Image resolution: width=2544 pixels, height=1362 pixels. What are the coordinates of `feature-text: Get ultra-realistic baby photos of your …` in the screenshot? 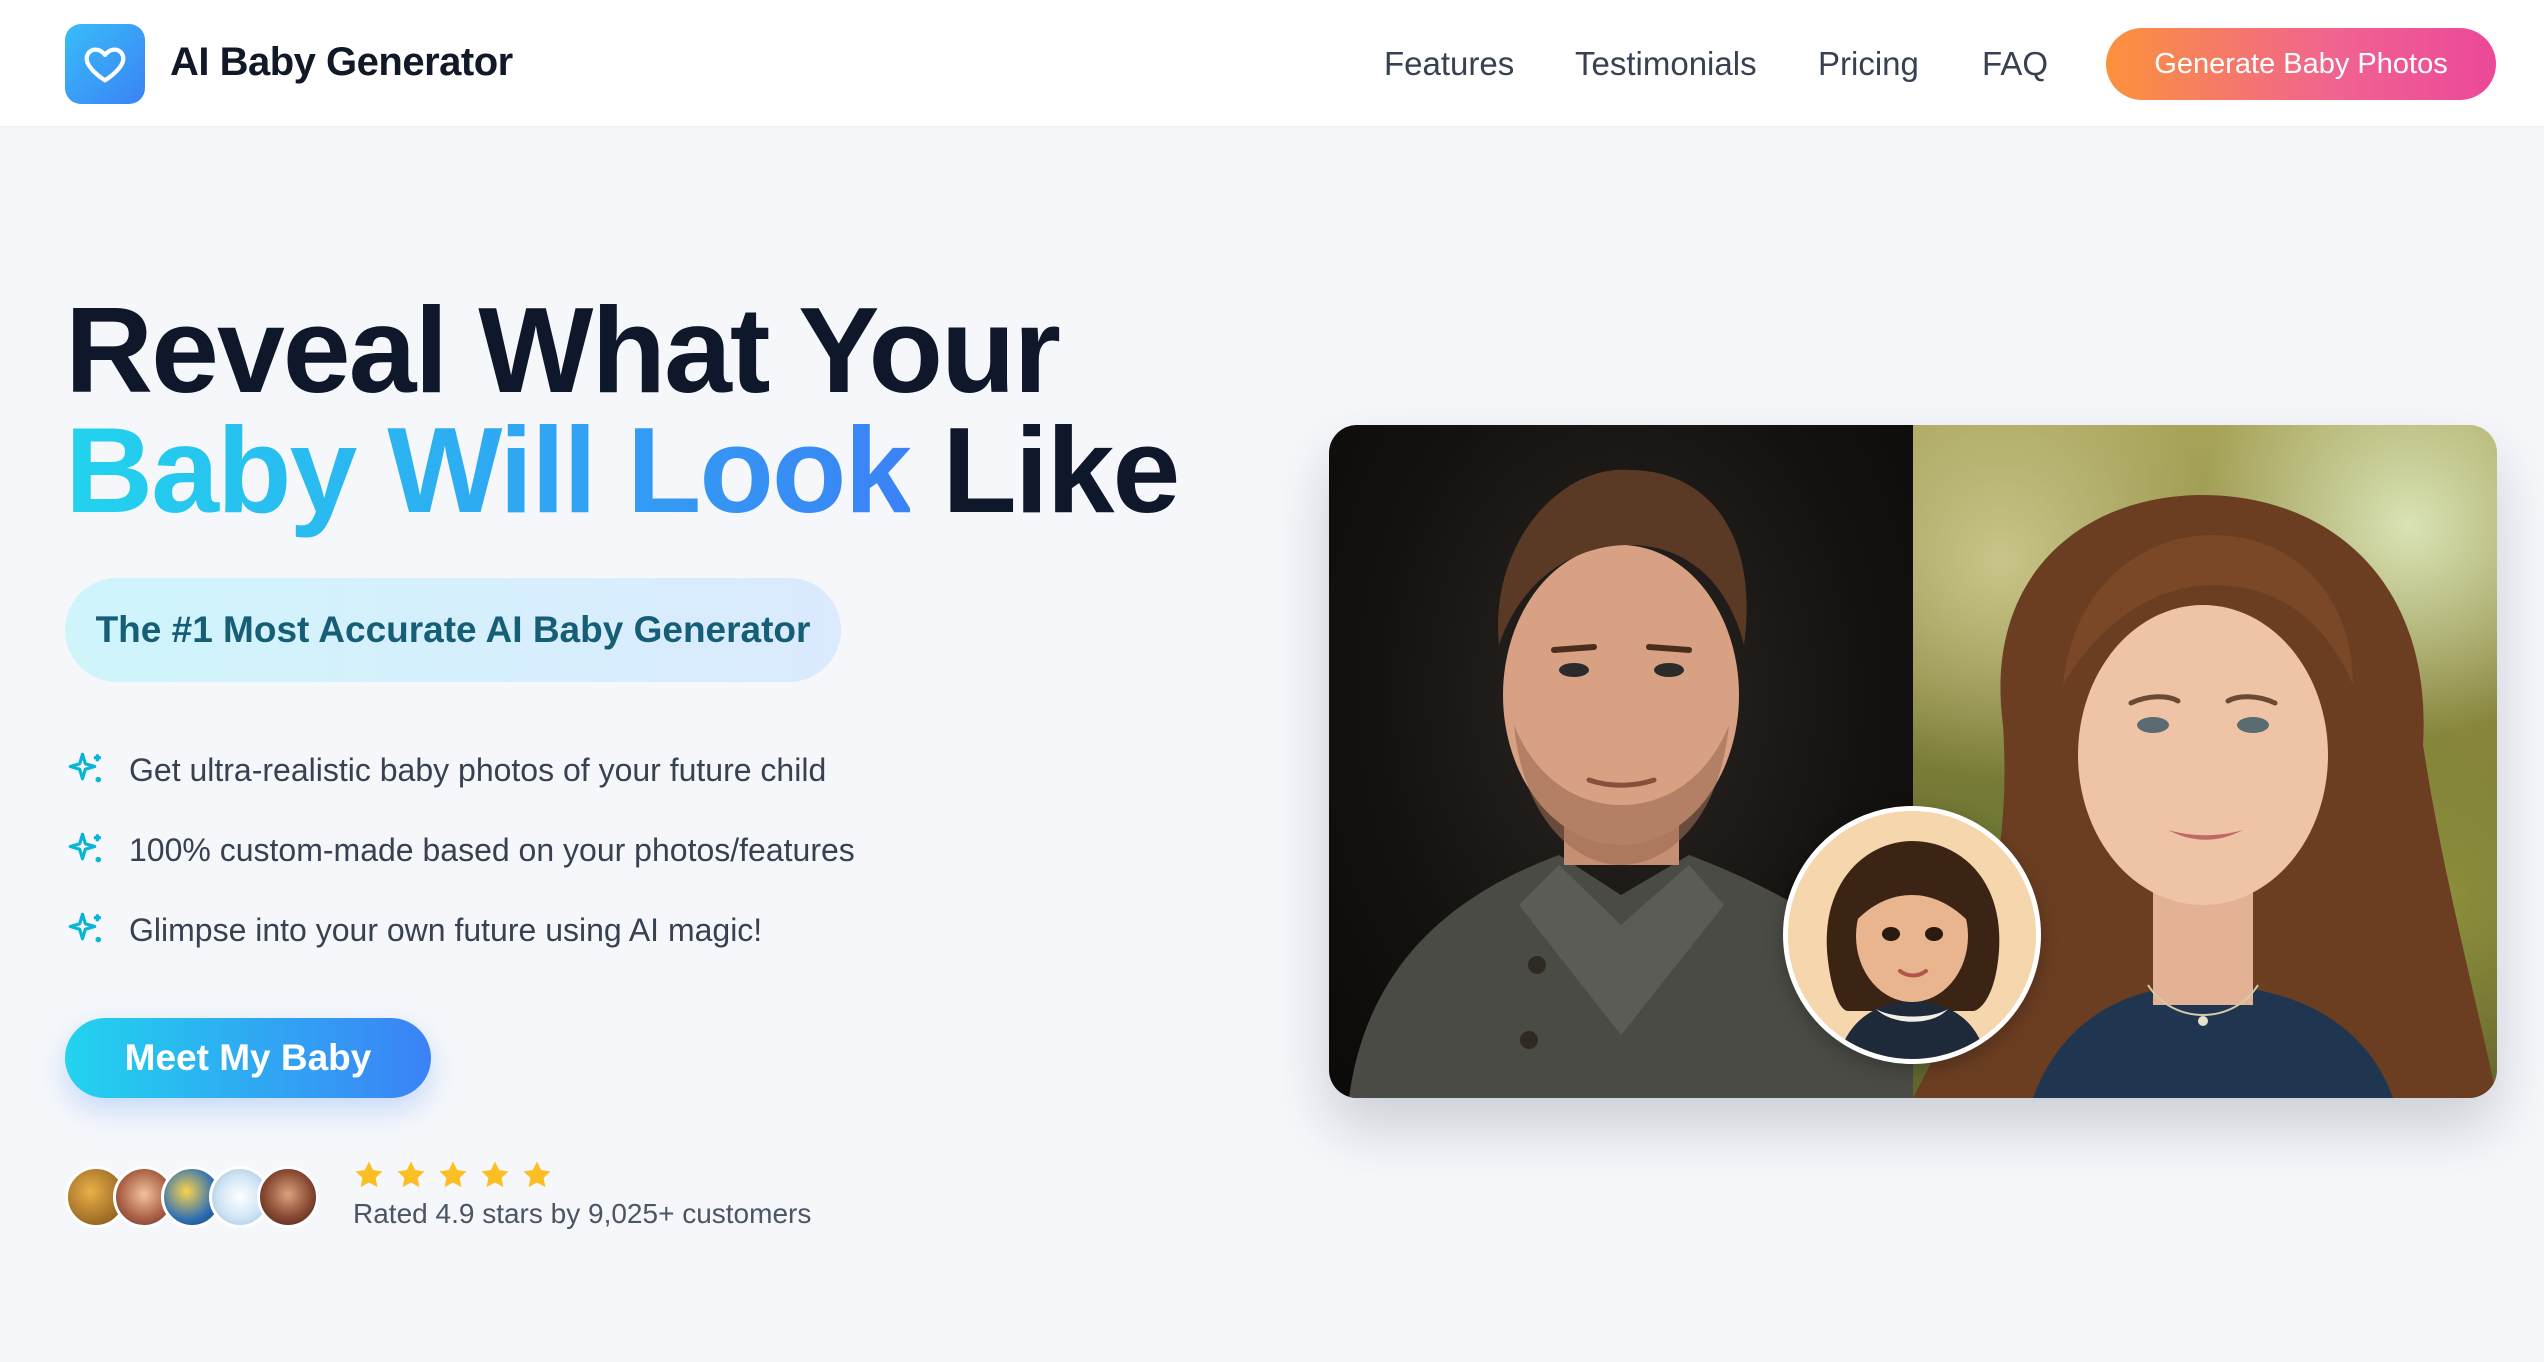 It's located at (478, 769).